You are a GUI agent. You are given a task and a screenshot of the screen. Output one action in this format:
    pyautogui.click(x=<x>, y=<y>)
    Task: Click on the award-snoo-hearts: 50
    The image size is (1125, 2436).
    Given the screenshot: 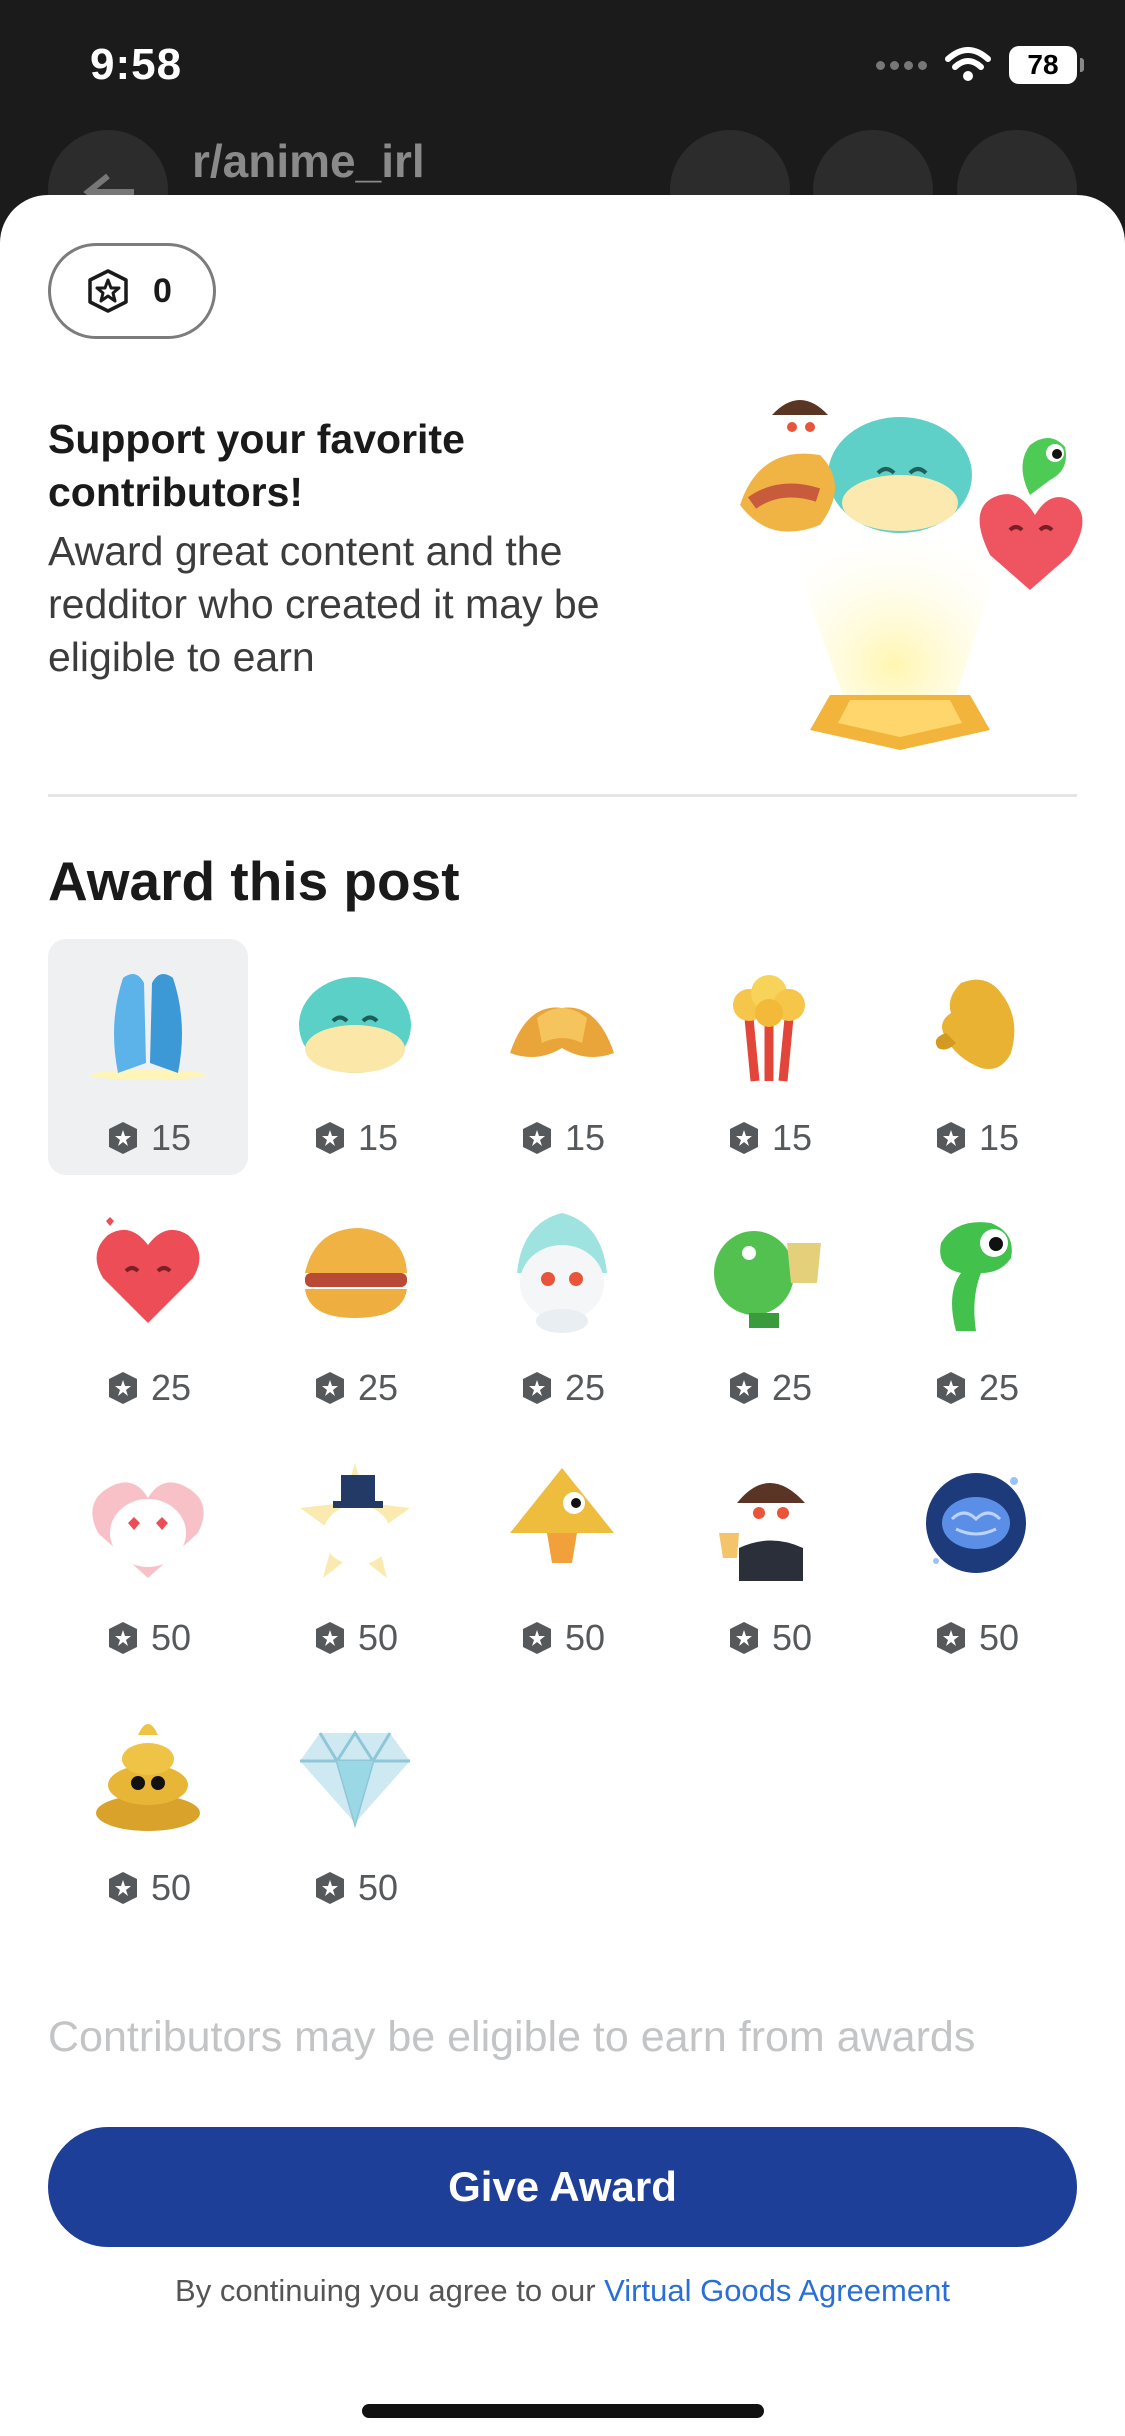 What is the action you would take?
    pyautogui.click(x=148, y=1557)
    